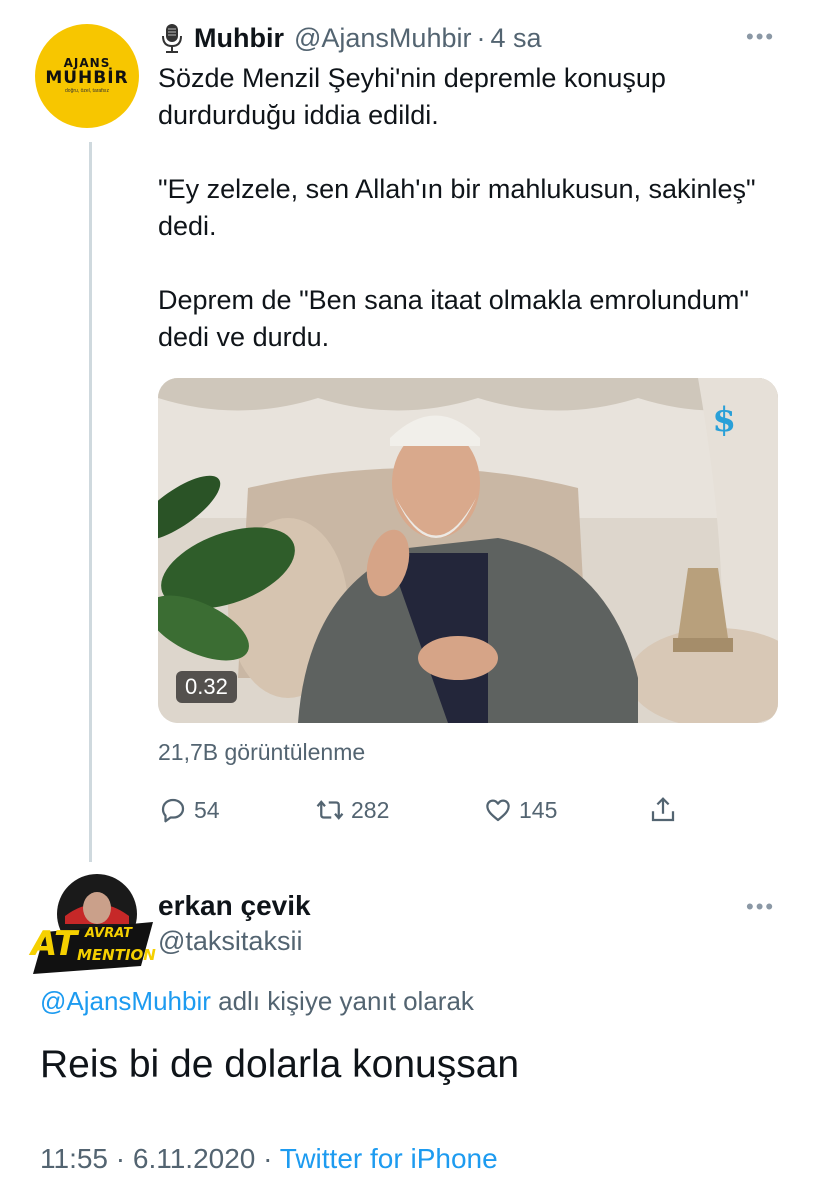  I want to click on avatar-text-sub: doğru, özel, tarafsız, so click(87, 91).